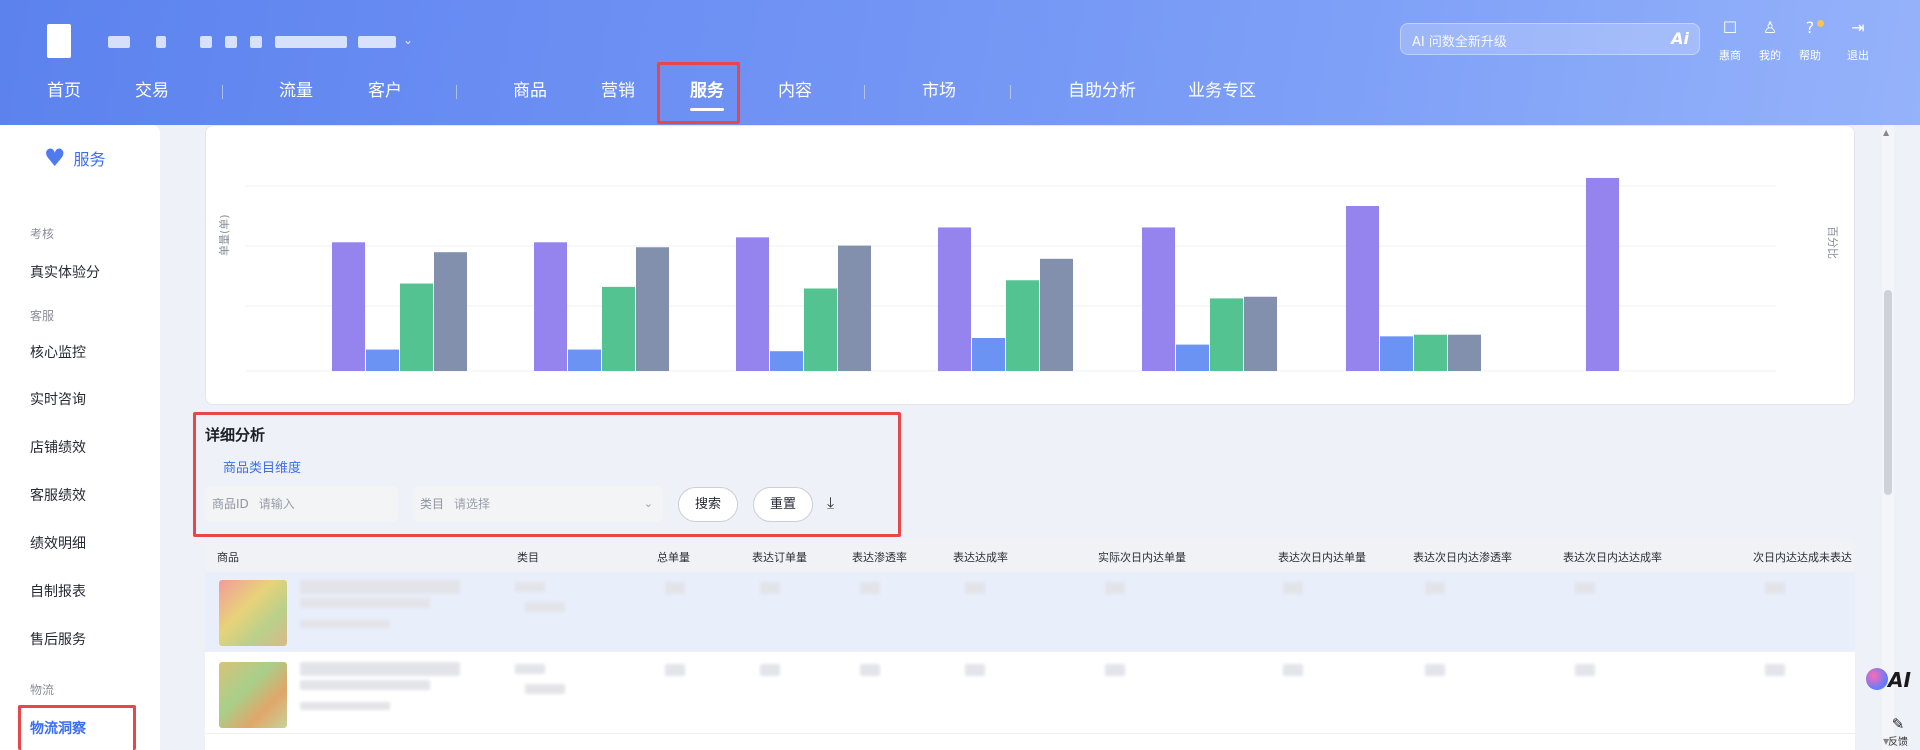 This screenshot has height=750, width=1920. What do you see at coordinates (58, 591) in the screenshot?
I see `sidebar-item-1-5: 自制报表` at bounding box center [58, 591].